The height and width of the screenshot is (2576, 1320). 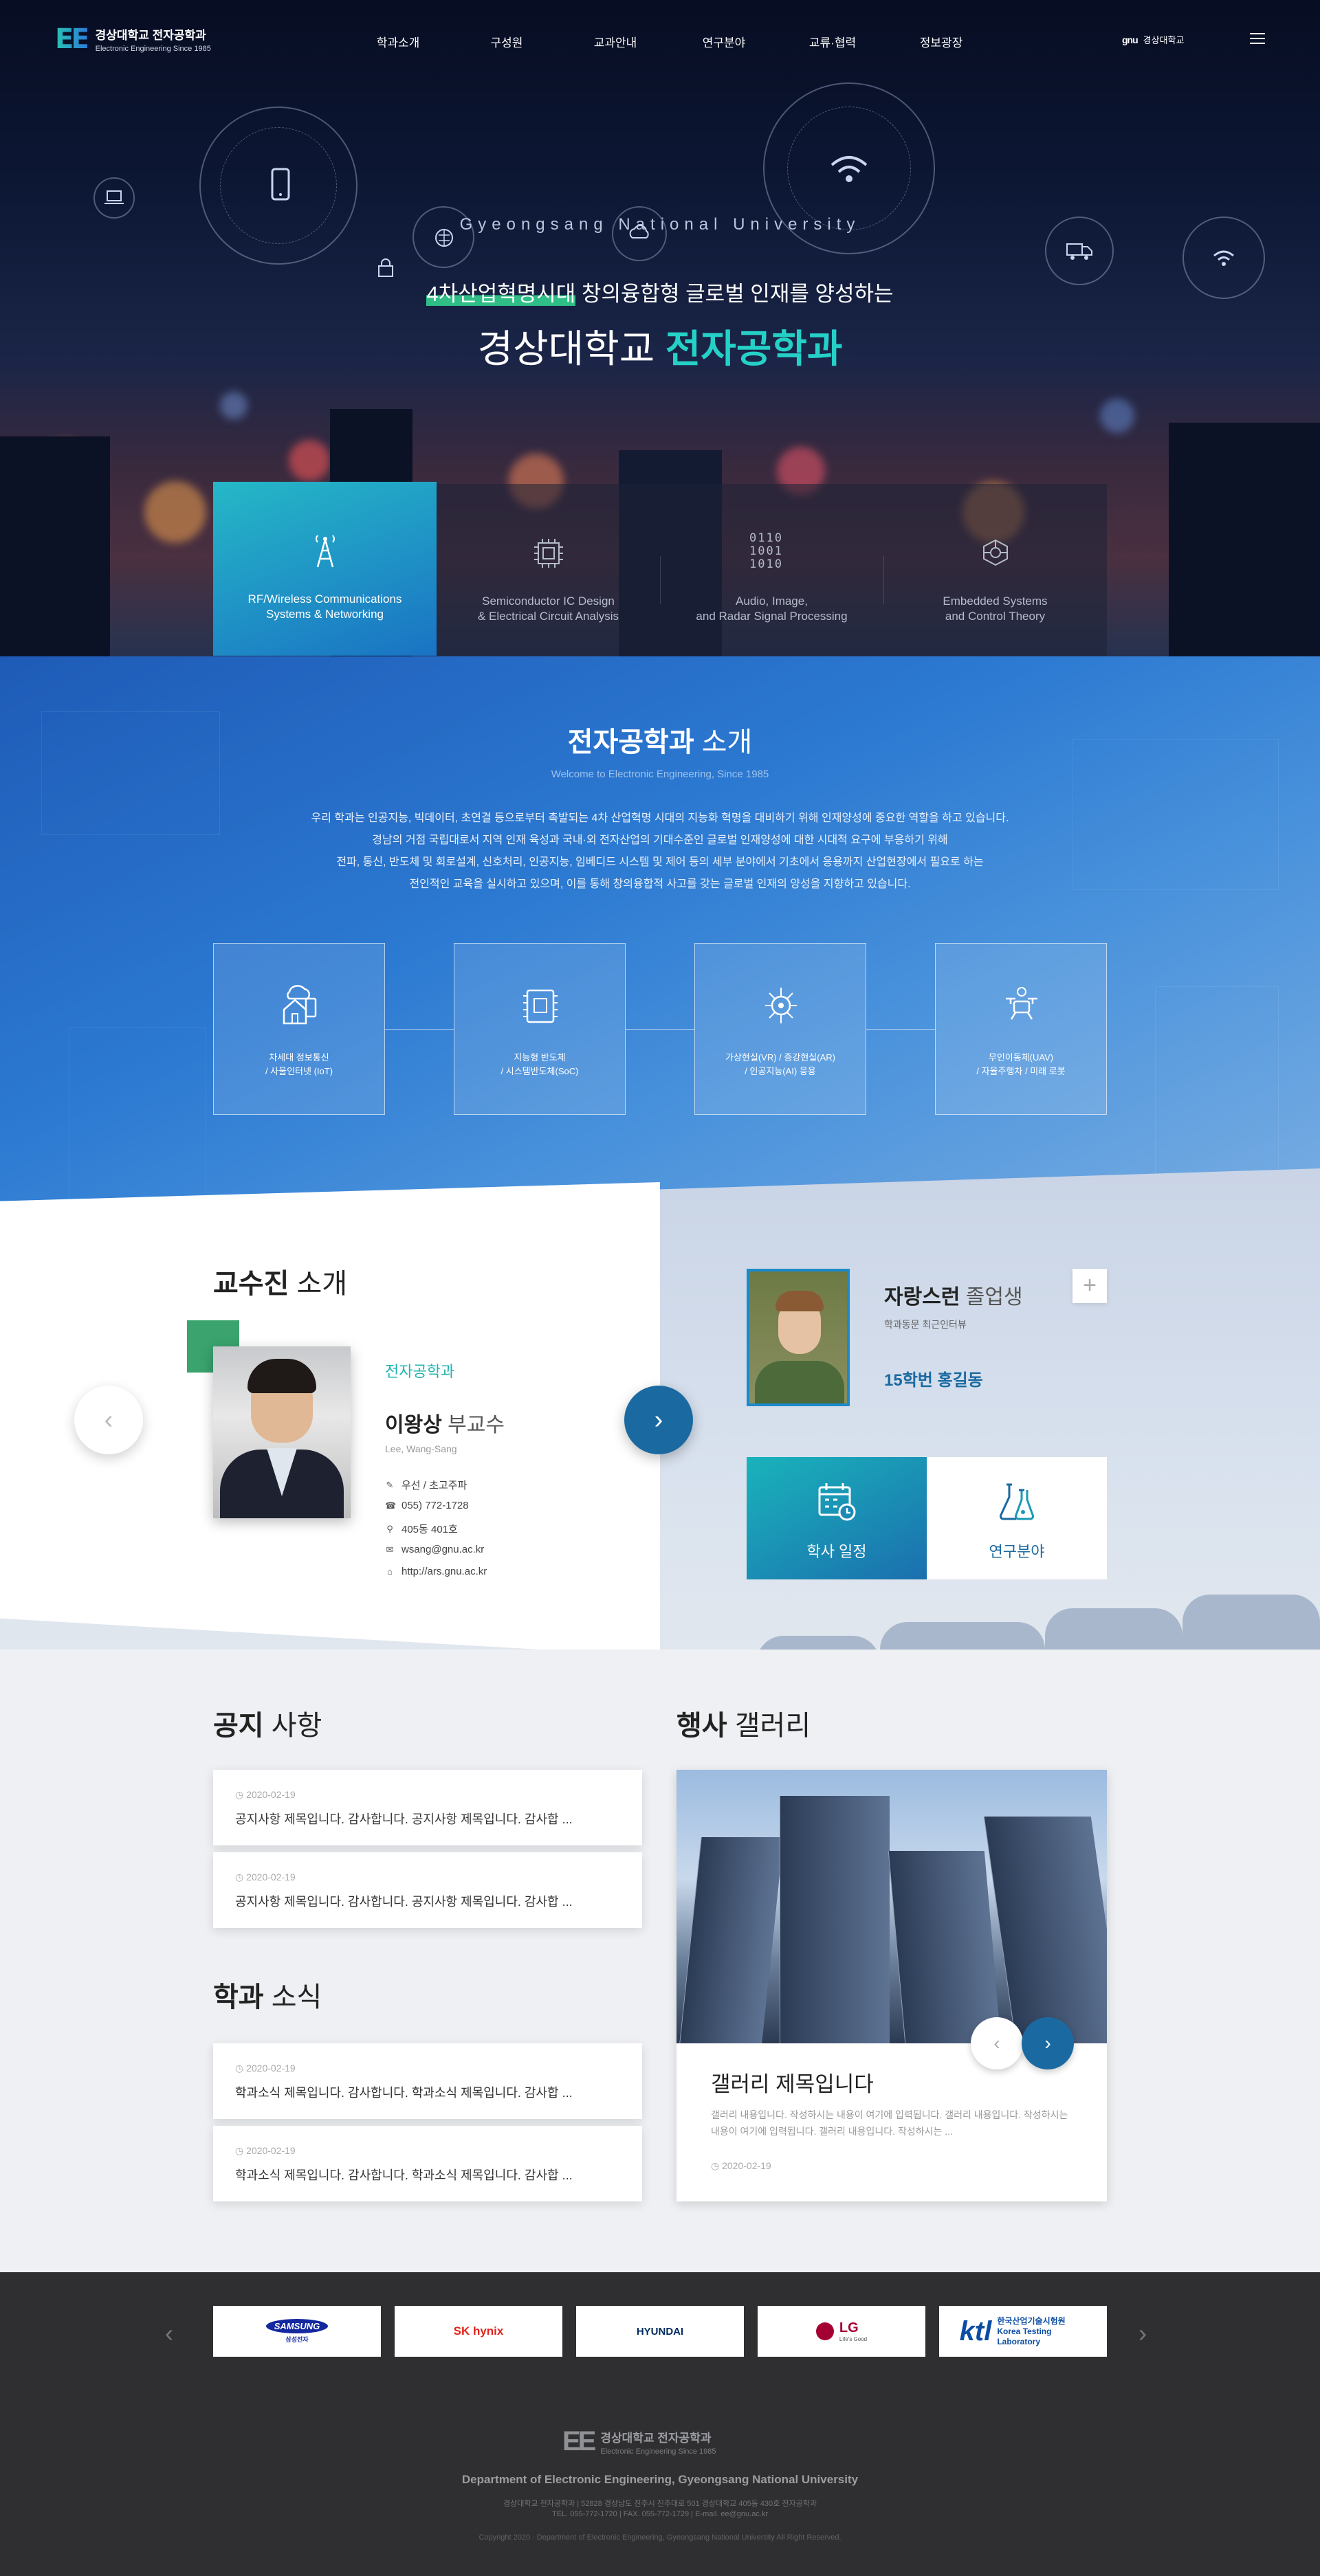 What do you see at coordinates (436, 1571) in the screenshot?
I see `professor-homepage: ⌂ http://ars.gnu.ac.kr` at bounding box center [436, 1571].